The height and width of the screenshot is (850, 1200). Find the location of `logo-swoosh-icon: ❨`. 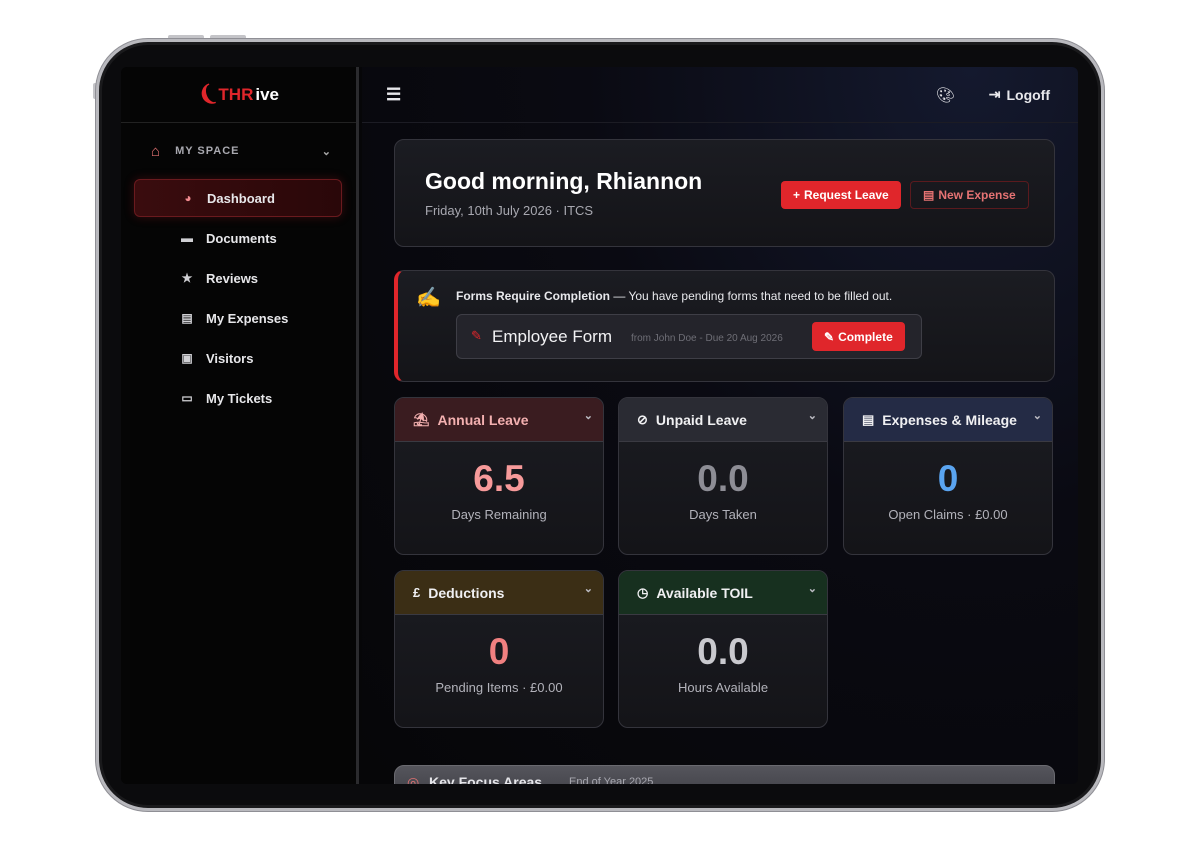

logo-swoosh-icon: ❨ is located at coordinates (207, 94).